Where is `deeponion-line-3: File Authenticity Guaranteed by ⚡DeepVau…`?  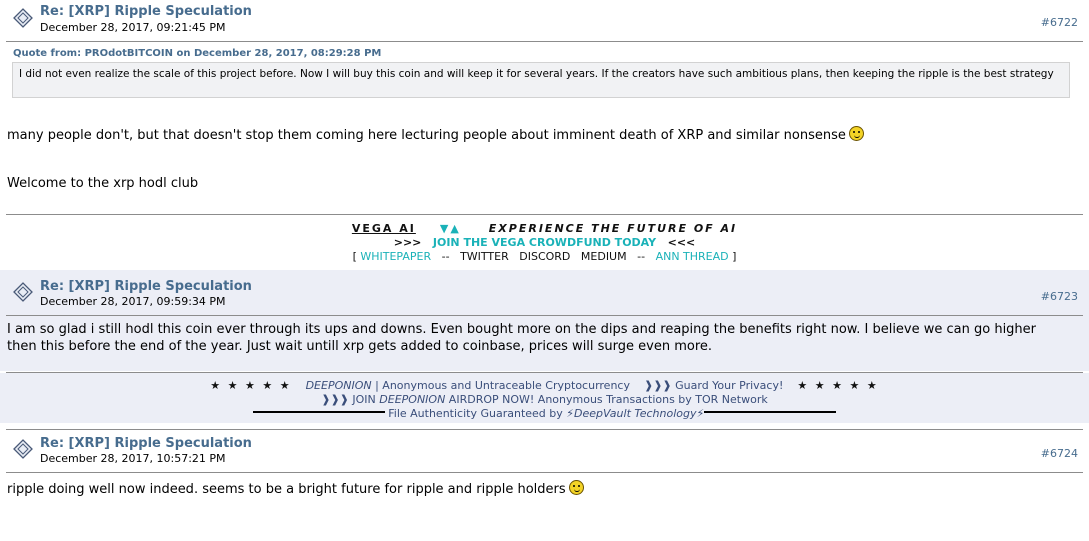
deeponion-line-3: File Authenticity Guaranteed by ⚡DeepVau… is located at coordinates (544, 413).